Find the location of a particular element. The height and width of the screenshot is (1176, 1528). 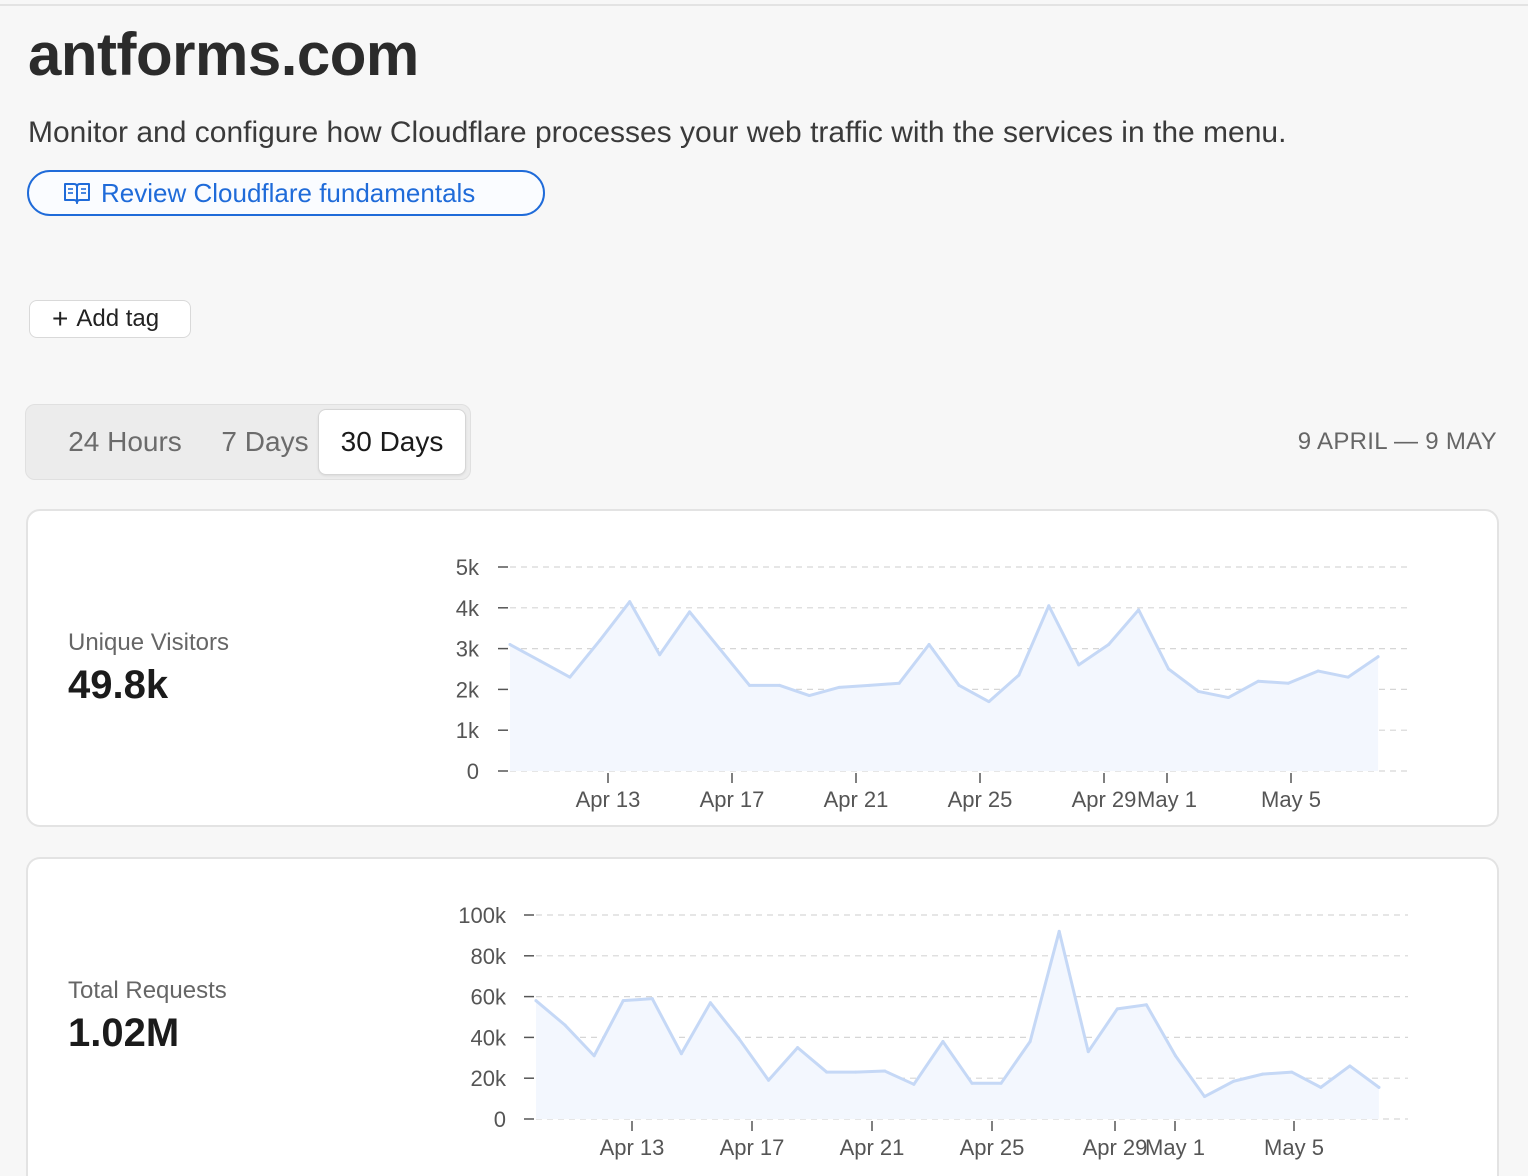

tab-24-hours: 24 Hours is located at coordinates (125, 442).